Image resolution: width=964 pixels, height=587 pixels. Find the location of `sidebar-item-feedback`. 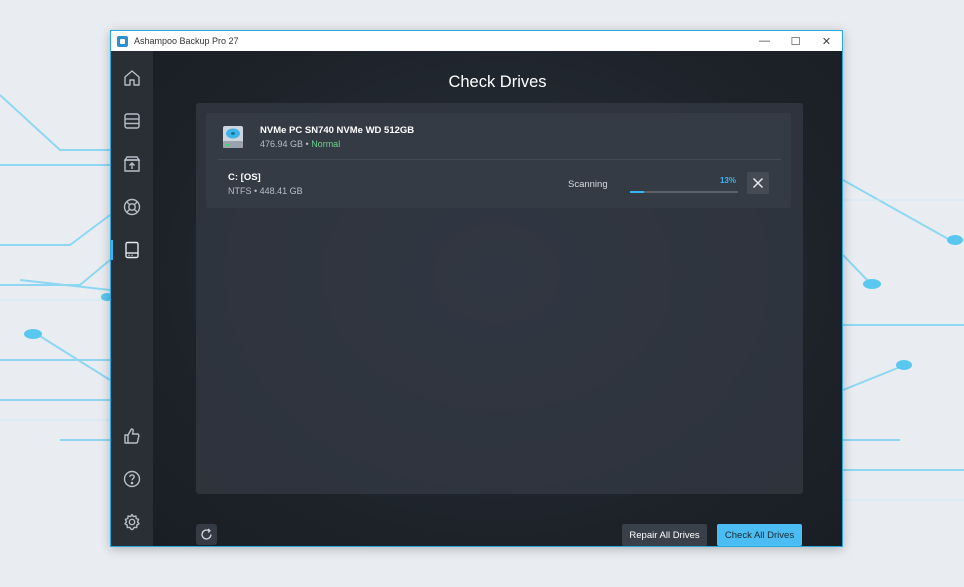

sidebar-item-feedback is located at coordinates (132, 436).